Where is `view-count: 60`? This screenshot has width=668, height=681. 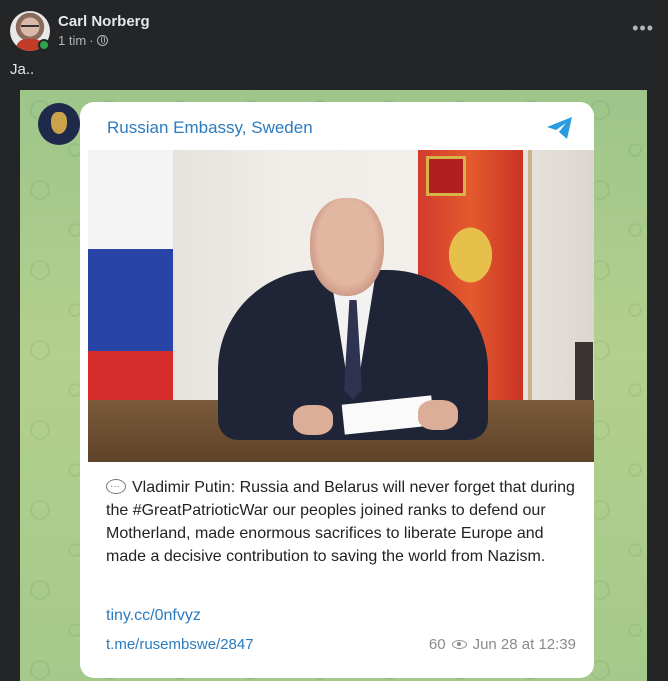 view-count: 60 is located at coordinates (437, 644).